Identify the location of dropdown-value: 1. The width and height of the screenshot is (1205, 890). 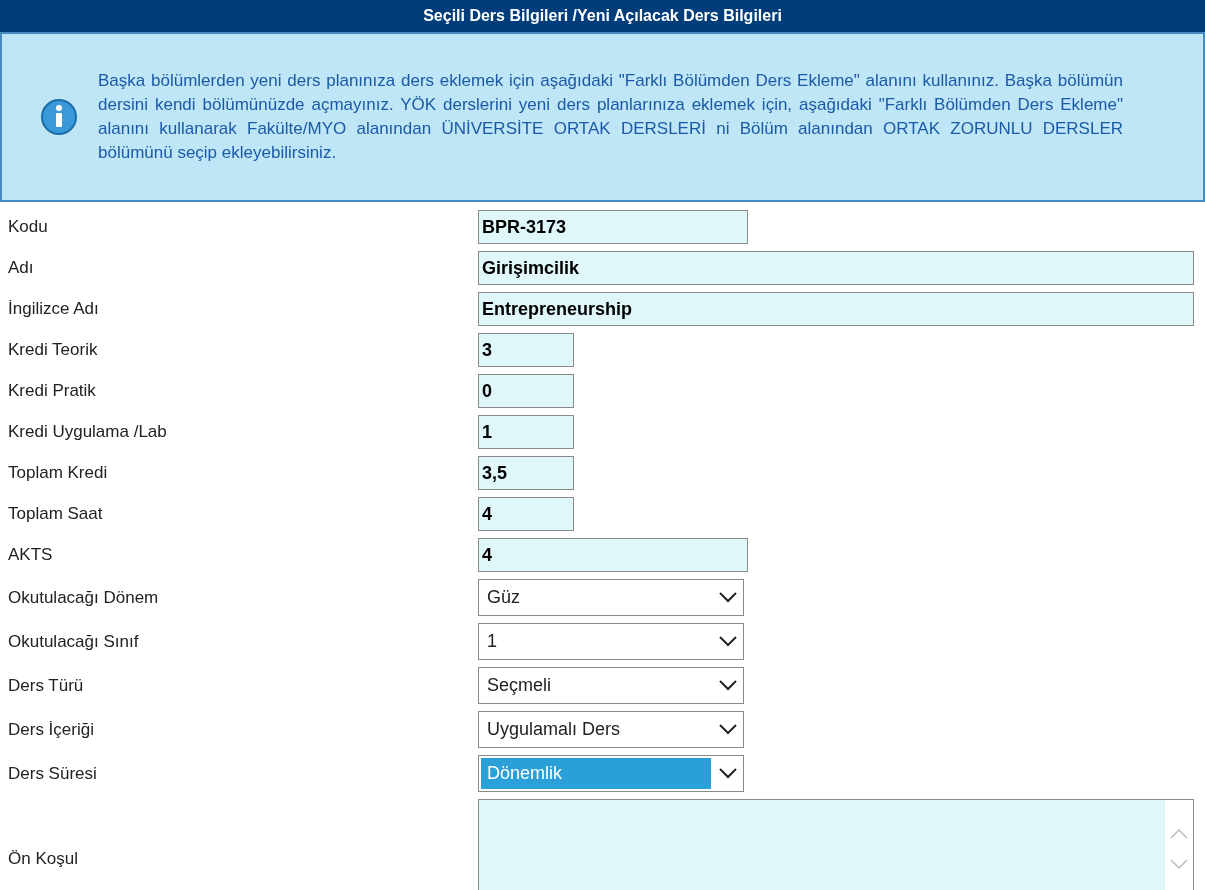
(492, 641).